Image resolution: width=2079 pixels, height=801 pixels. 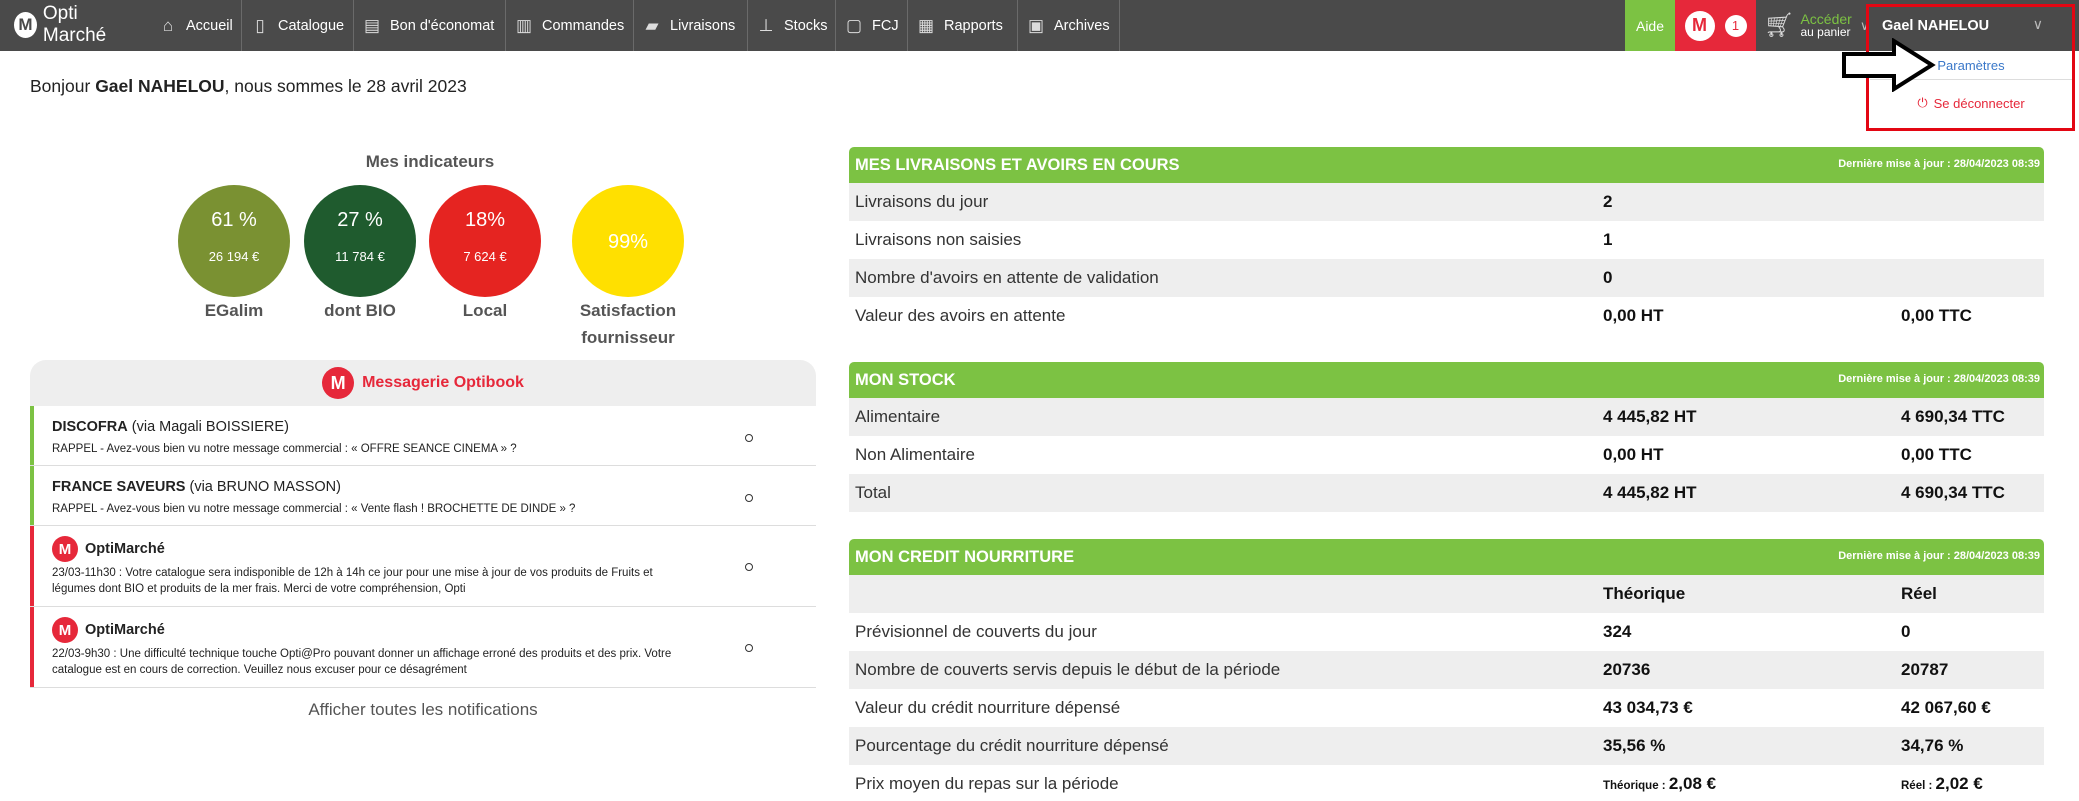 I want to click on messages-count-badge: 1, so click(x=1735, y=25).